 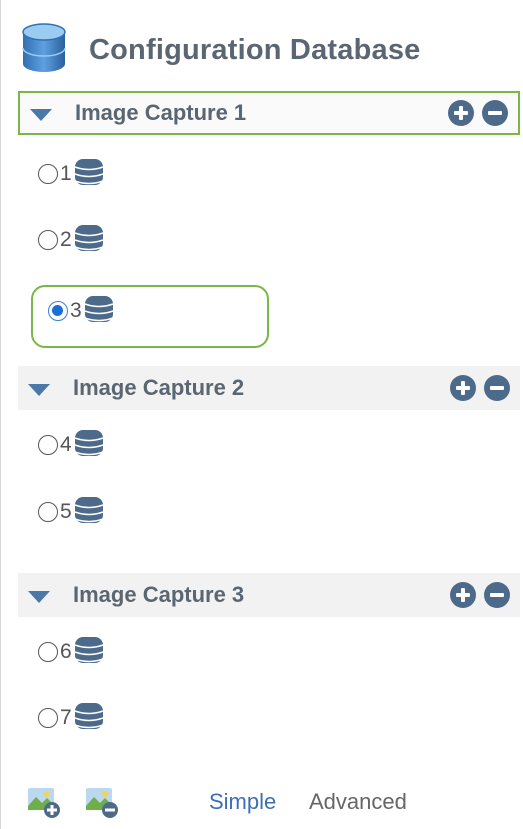 I want to click on list-item-5: 5, so click(x=71, y=512).